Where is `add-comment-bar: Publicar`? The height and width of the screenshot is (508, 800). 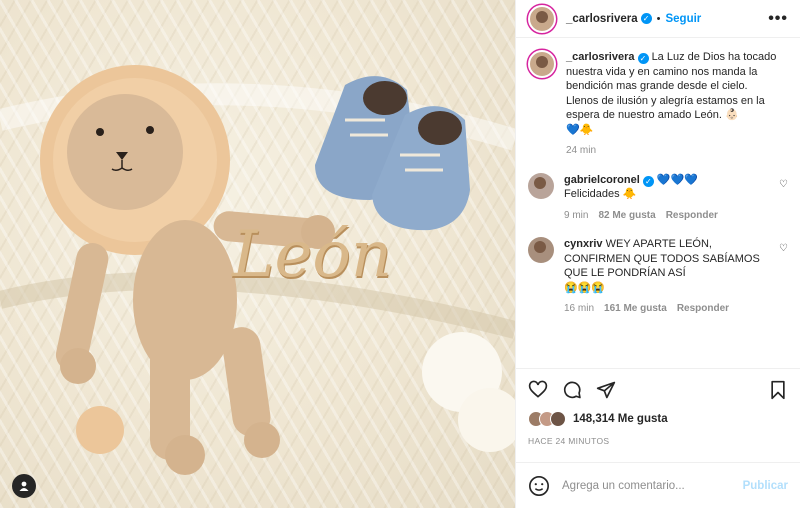
add-comment-bar: Publicar is located at coordinates (658, 485).